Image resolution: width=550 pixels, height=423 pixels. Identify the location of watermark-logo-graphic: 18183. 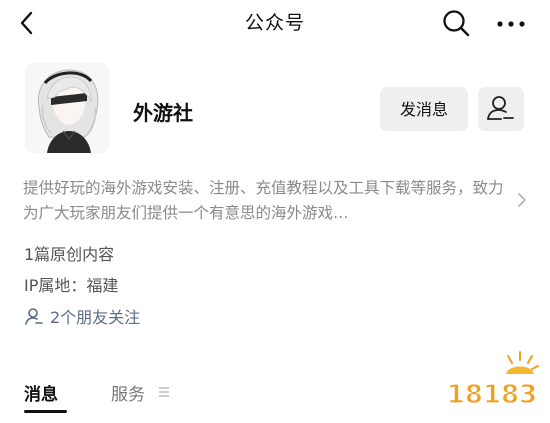
(492, 381).